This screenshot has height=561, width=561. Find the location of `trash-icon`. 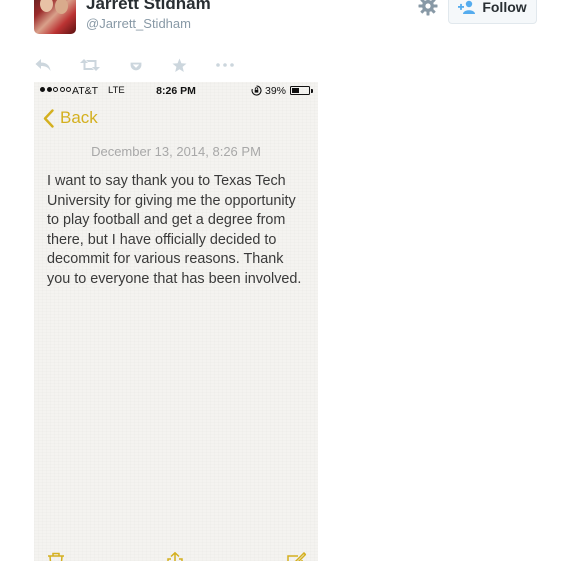

trash-icon is located at coordinates (56, 556).